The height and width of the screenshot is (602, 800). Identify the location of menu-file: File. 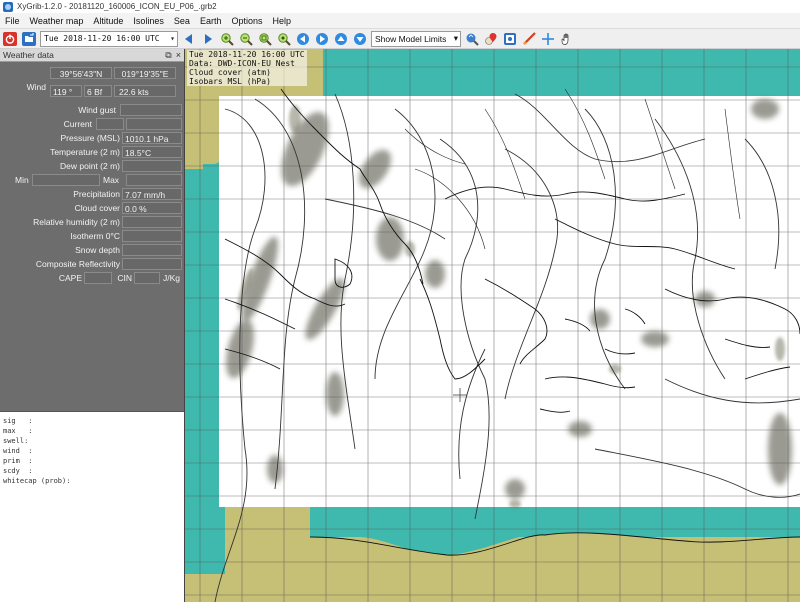
(12, 21).